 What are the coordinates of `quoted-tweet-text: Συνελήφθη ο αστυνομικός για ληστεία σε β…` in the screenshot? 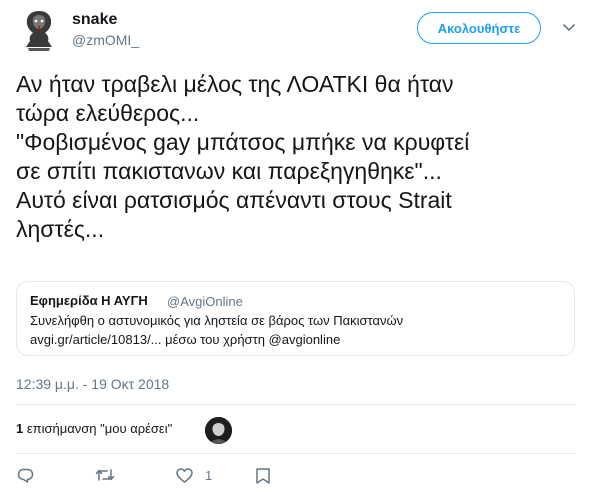 It's located at (217, 320).